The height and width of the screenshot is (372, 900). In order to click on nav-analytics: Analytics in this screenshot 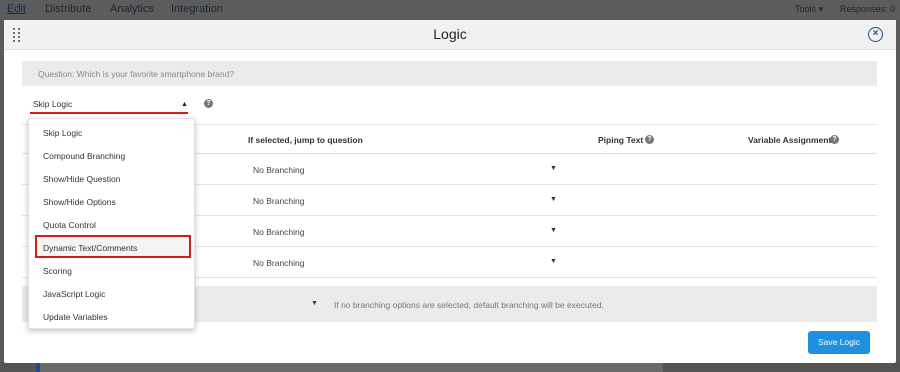, I will do `click(132, 9)`.